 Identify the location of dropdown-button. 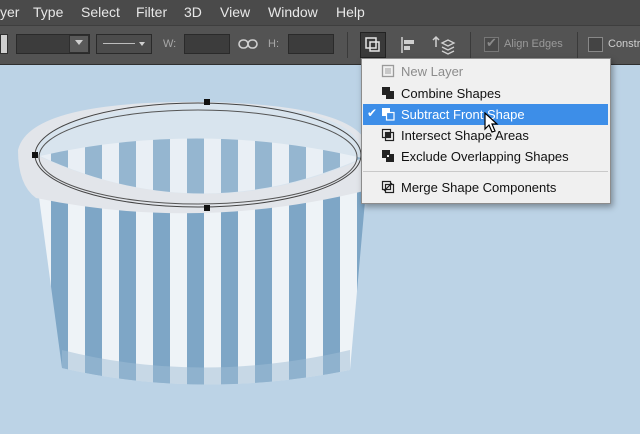
(79, 44).